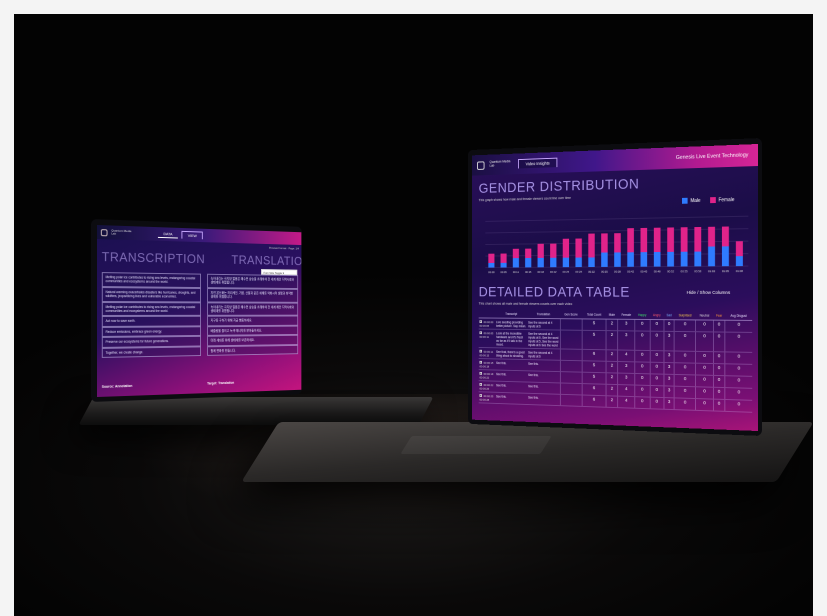  What do you see at coordinates (487, 375) in the screenshot?
I see `row-time: 00:00:18 00:00:22` at bounding box center [487, 375].